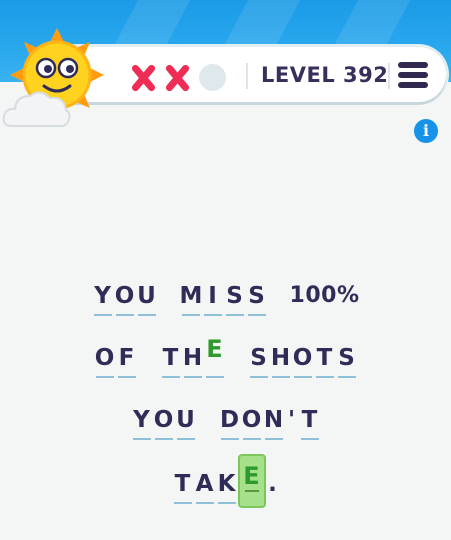 Image resolution: width=451 pixels, height=540 pixels. I want to click on puzzle-word: S H O T S, so click(303, 359).